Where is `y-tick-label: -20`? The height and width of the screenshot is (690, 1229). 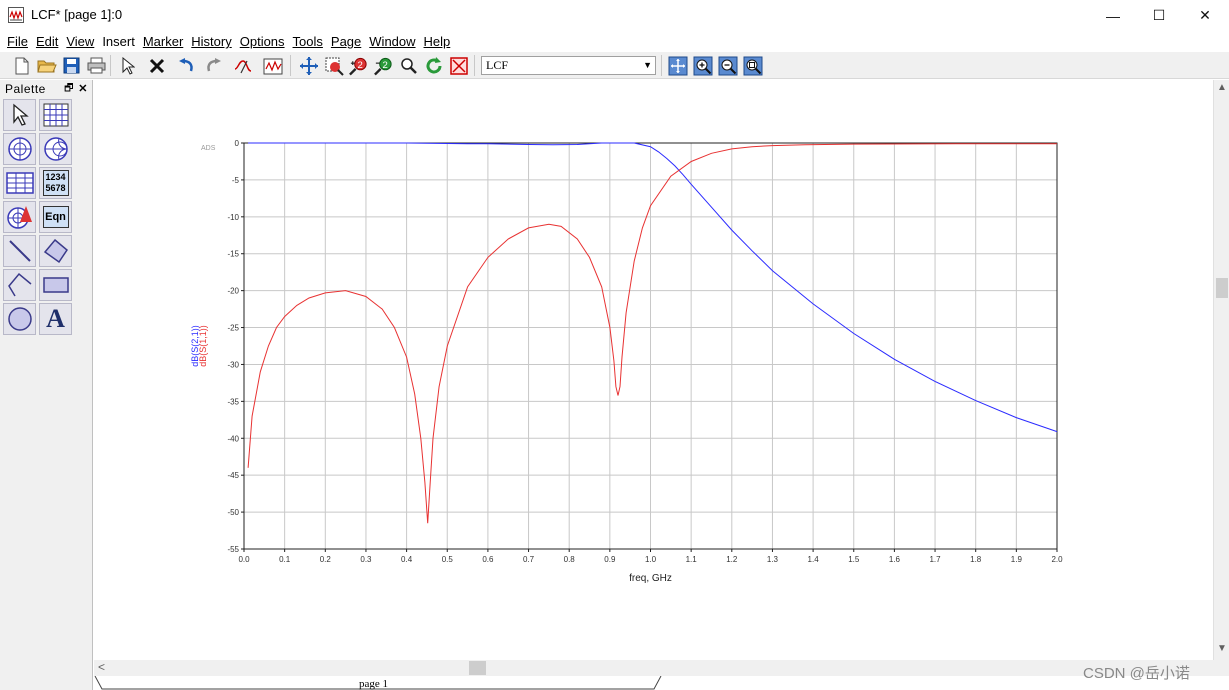 y-tick-label: -20 is located at coordinates (233, 291).